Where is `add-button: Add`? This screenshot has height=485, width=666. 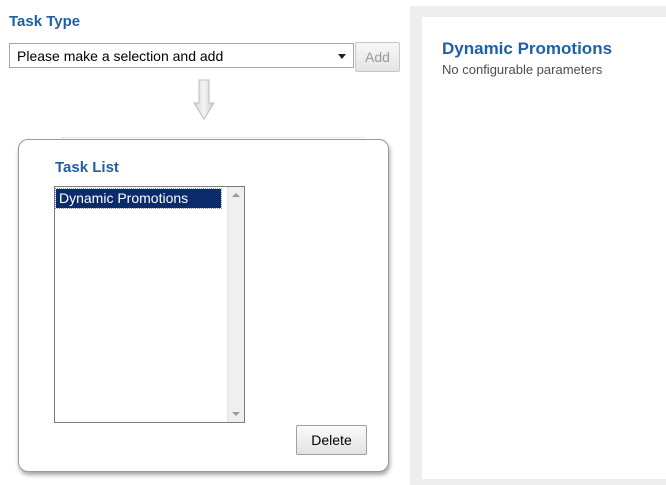
add-button: Add is located at coordinates (377, 57).